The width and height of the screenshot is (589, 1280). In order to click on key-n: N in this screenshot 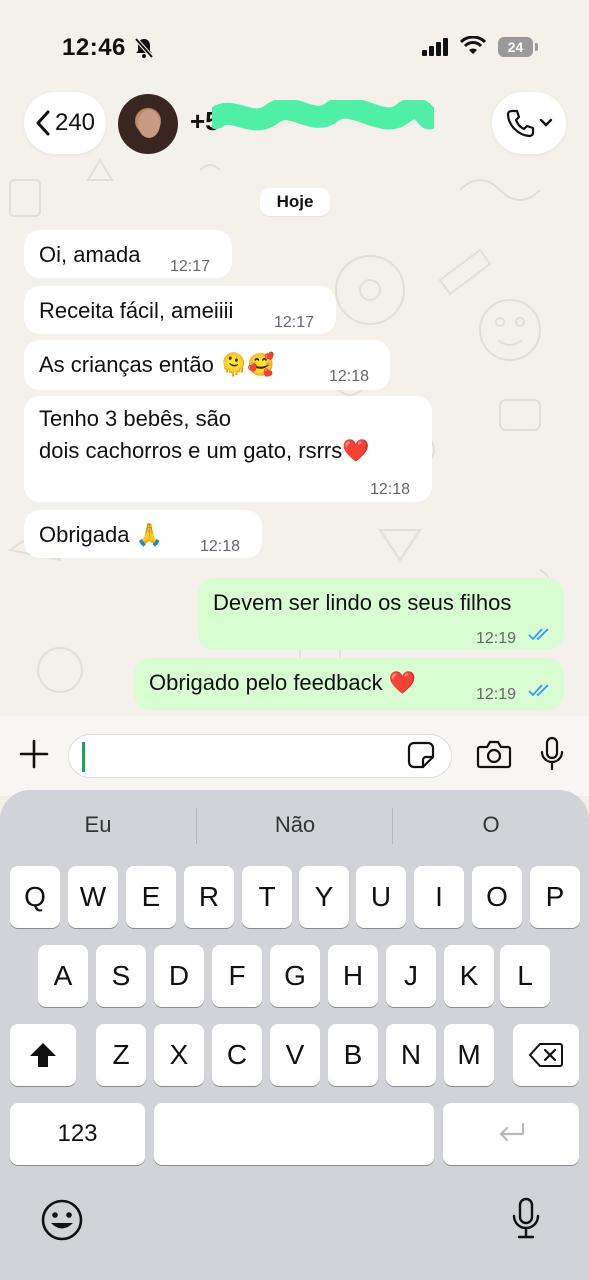, I will do `click(411, 1055)`.